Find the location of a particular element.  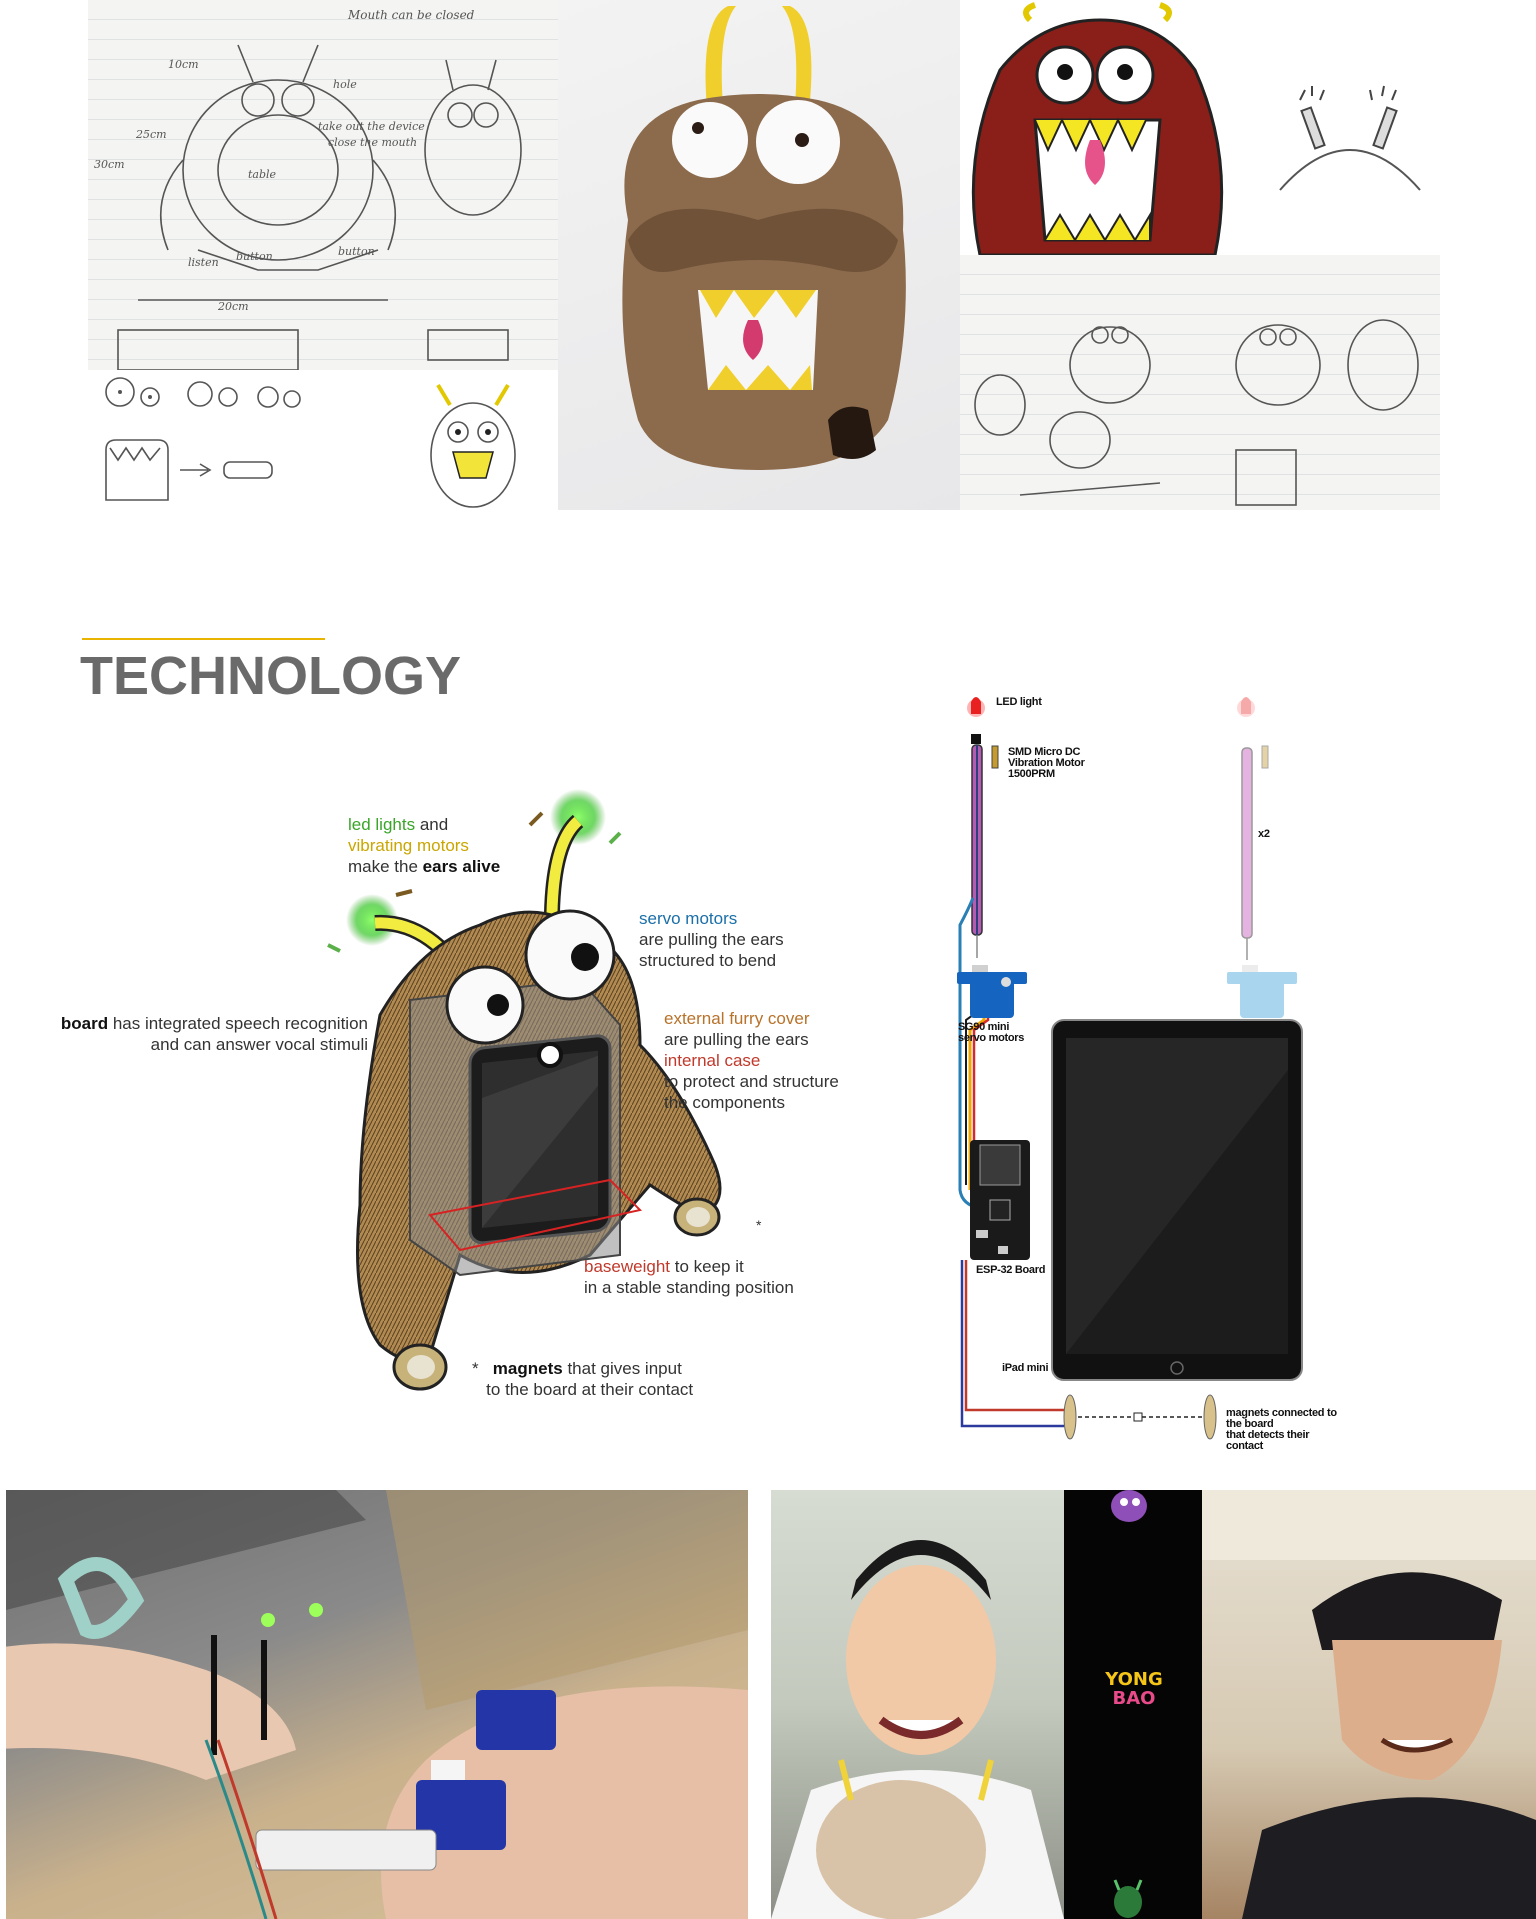

ears-sketch is located at coordinates (1350, 127).